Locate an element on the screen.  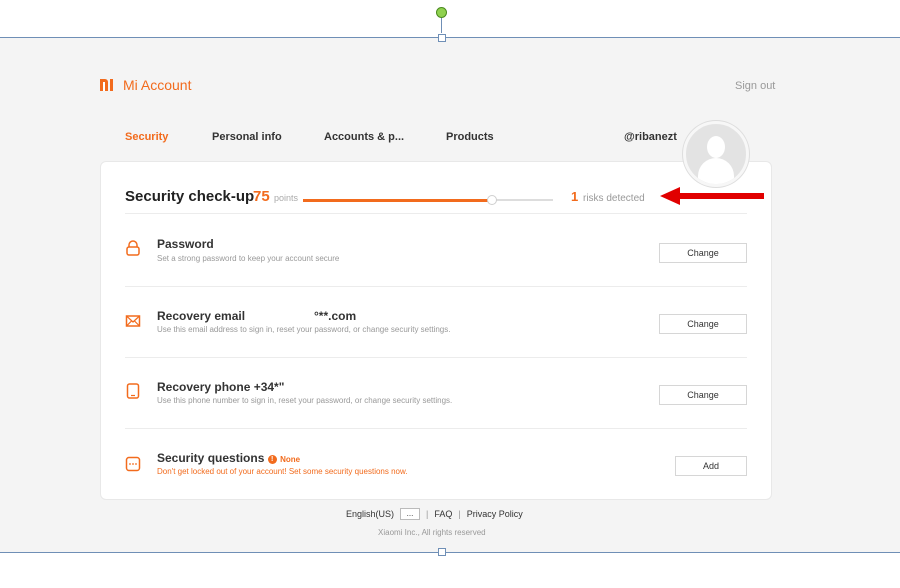
tab-security: Security is located at coordinates (146, 137).